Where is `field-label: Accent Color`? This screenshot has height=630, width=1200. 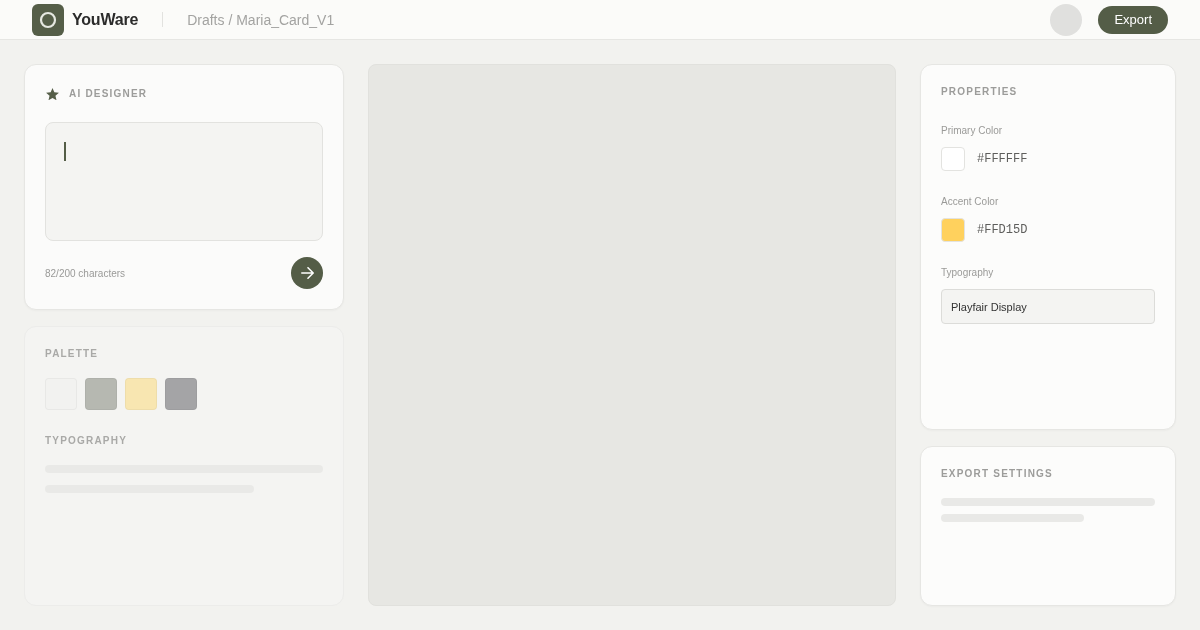
field-label: Accent Color is located at coordinates (970, 202).